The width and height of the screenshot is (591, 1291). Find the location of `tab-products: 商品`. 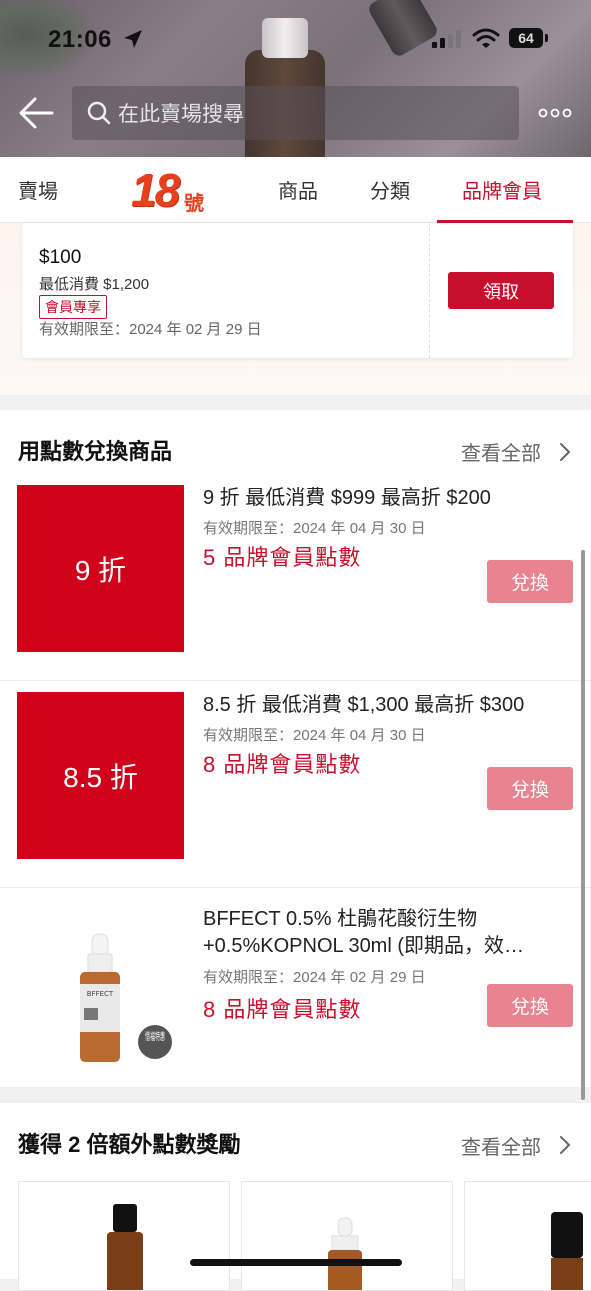

tab-products: 商品 is located at coordinates (298, 189).